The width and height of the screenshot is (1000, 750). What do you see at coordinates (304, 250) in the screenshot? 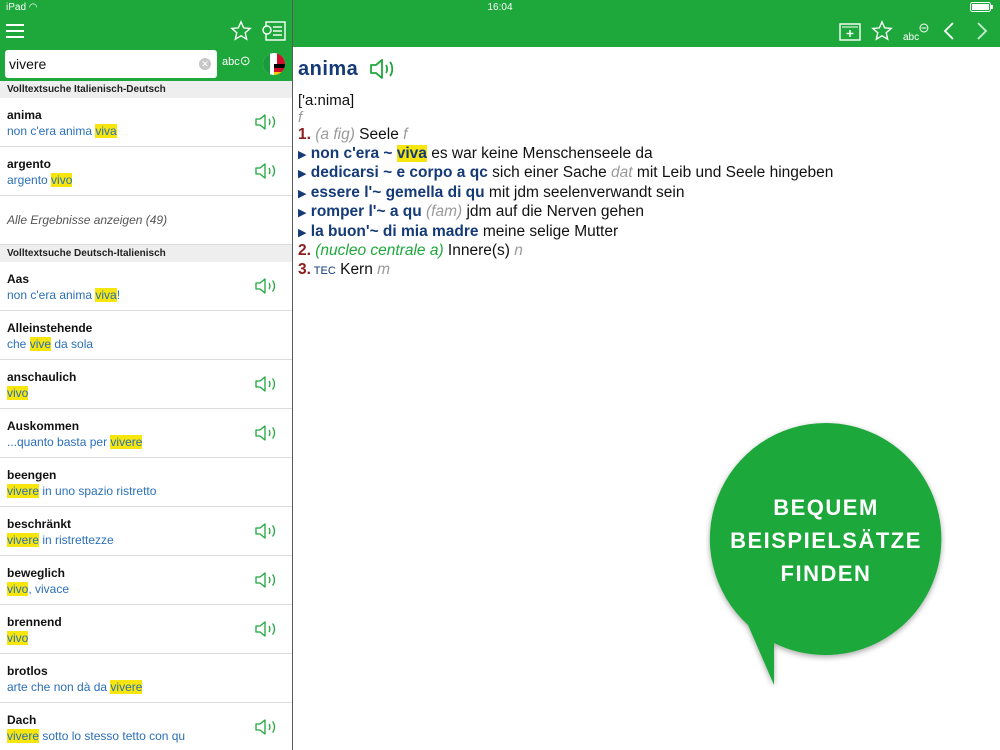
I see `sense-number: 2.` at bounding box center [304, 250].